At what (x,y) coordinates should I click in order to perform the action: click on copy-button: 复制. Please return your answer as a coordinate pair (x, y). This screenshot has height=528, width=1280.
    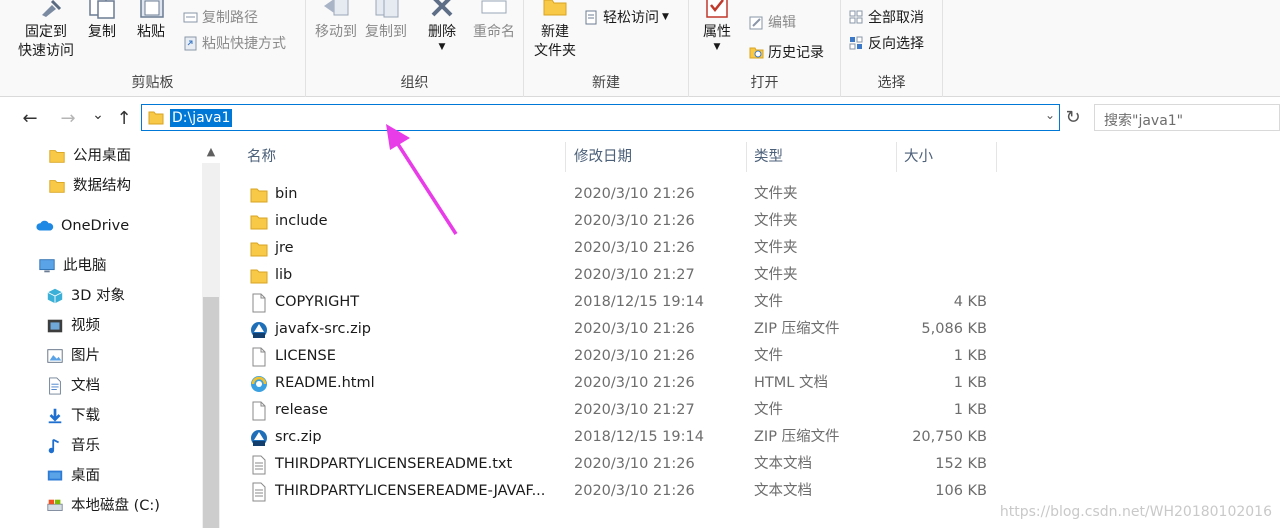
    Looking at the image, I should click on (102, 21).